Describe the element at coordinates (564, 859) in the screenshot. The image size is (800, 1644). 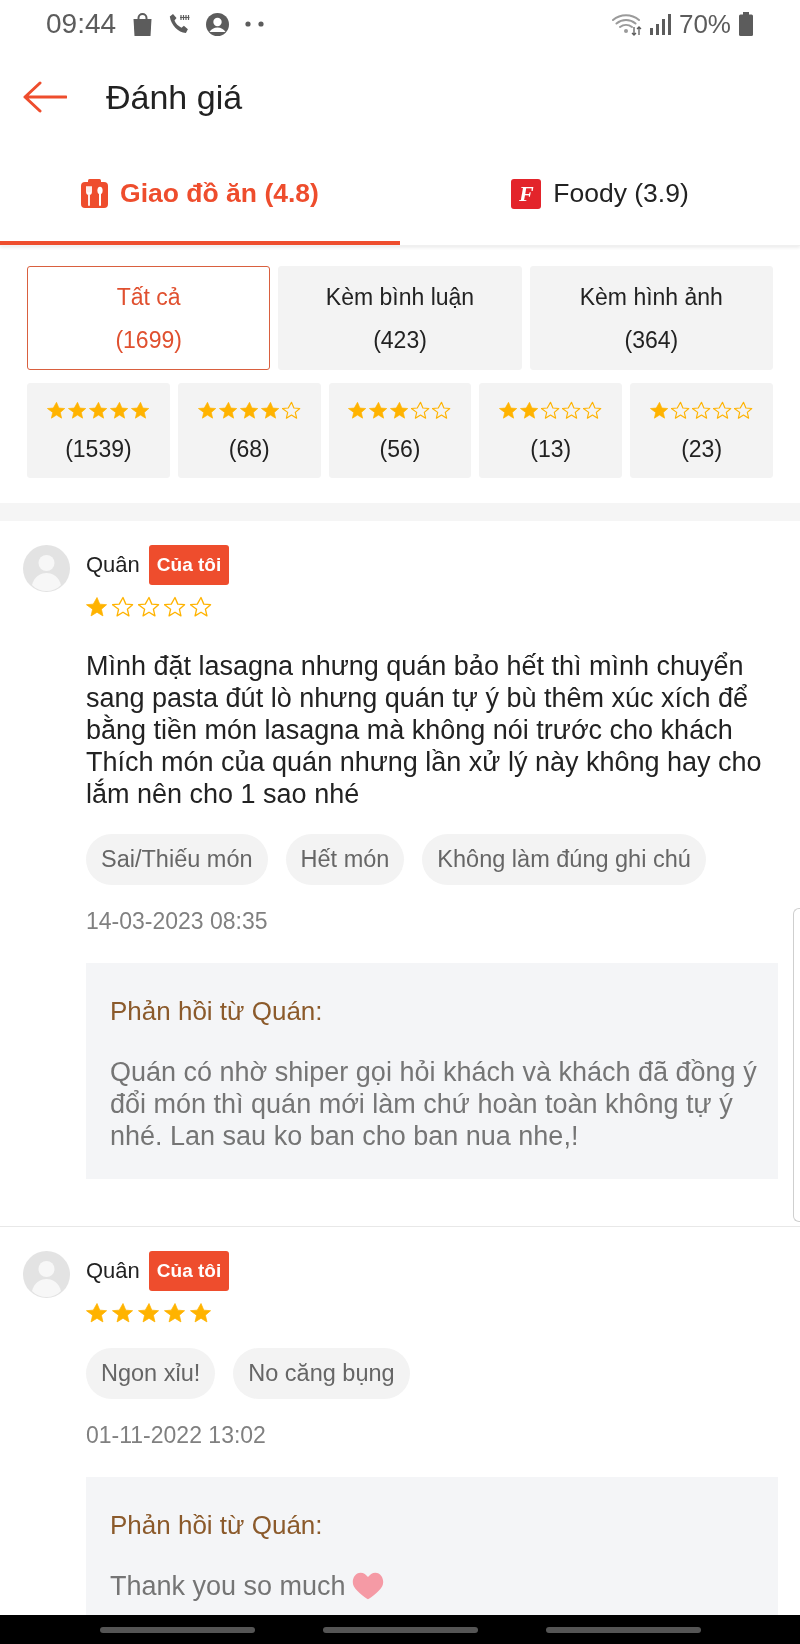
I see `review-tag: Không làm đúng ghi chú` at that location.